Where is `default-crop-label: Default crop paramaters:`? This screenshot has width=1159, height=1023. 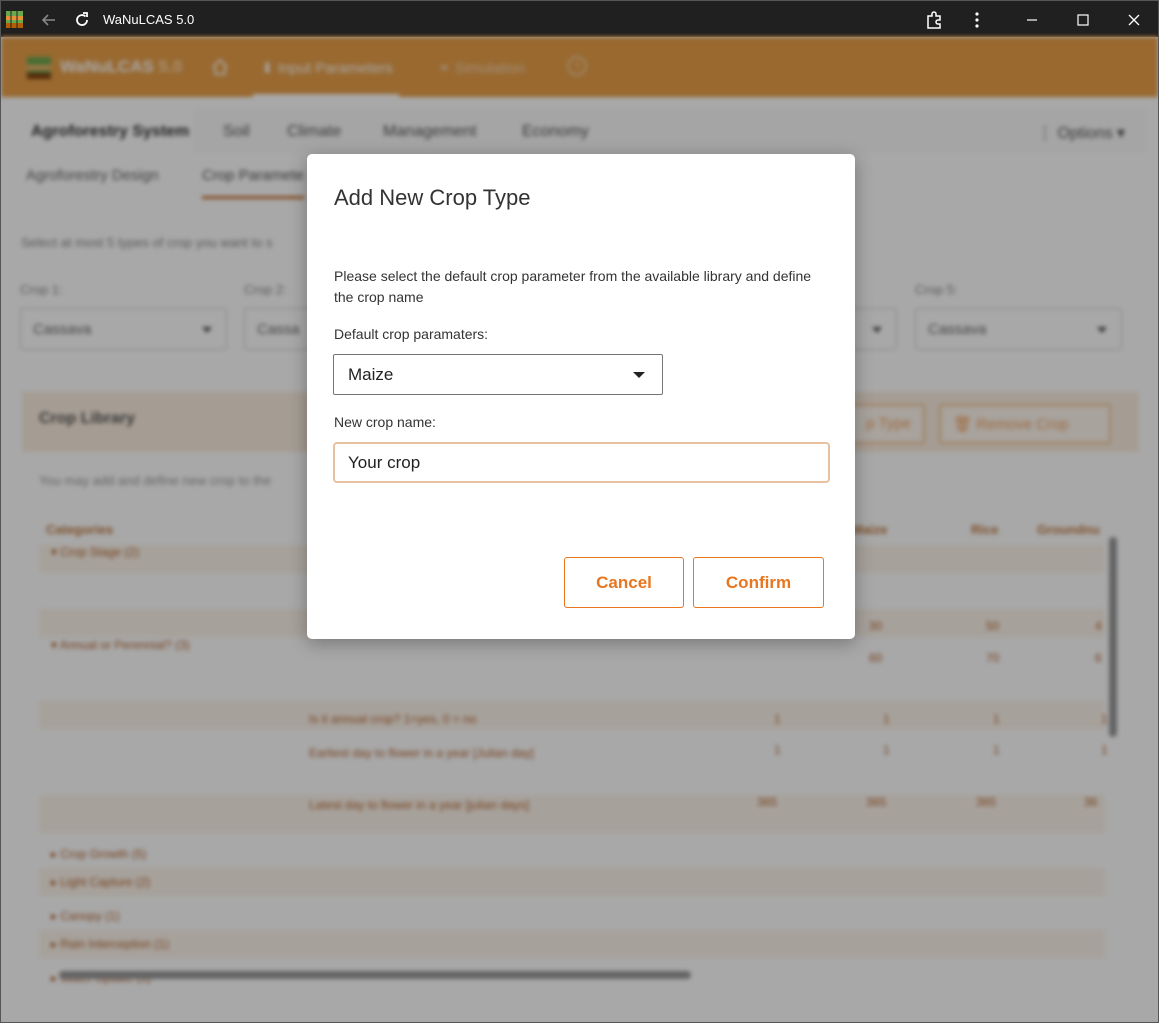 default-crop-label: Default crop paramaters: is located at coordinates (411, 334).